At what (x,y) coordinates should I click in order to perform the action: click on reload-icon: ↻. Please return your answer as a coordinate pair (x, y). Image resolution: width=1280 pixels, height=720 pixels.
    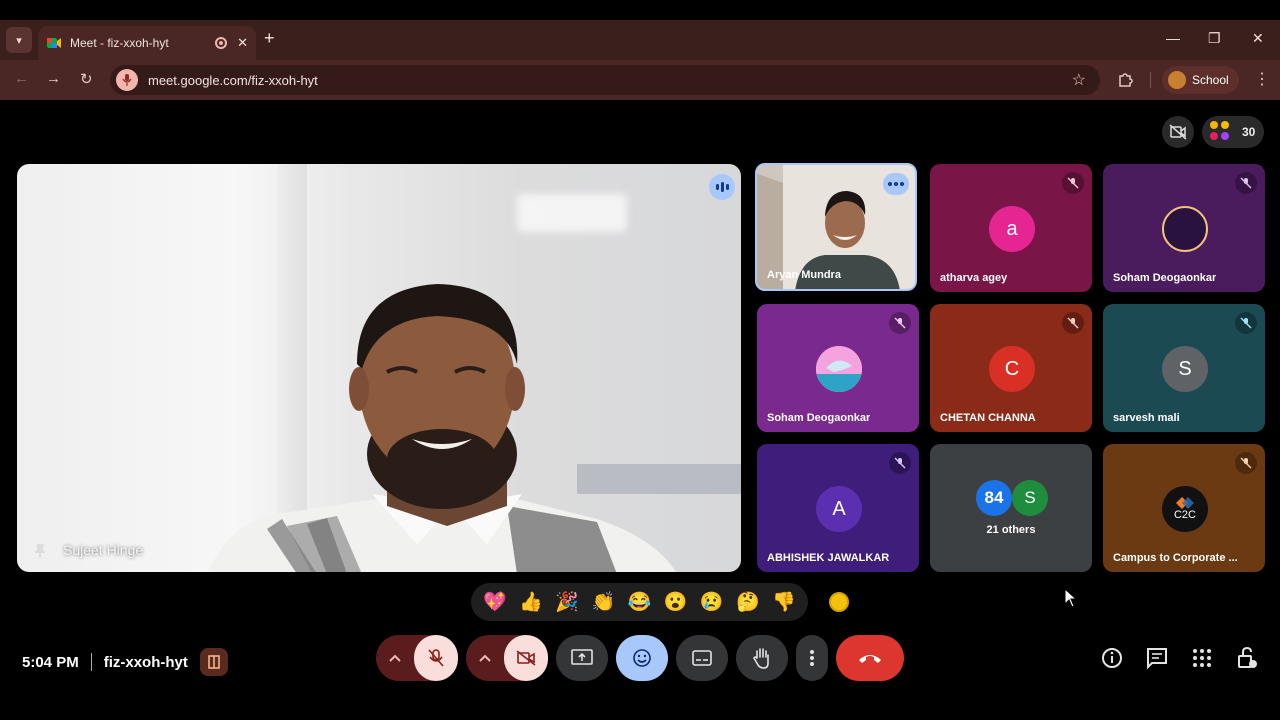
    Looking at the image, I should click on (86, 79).